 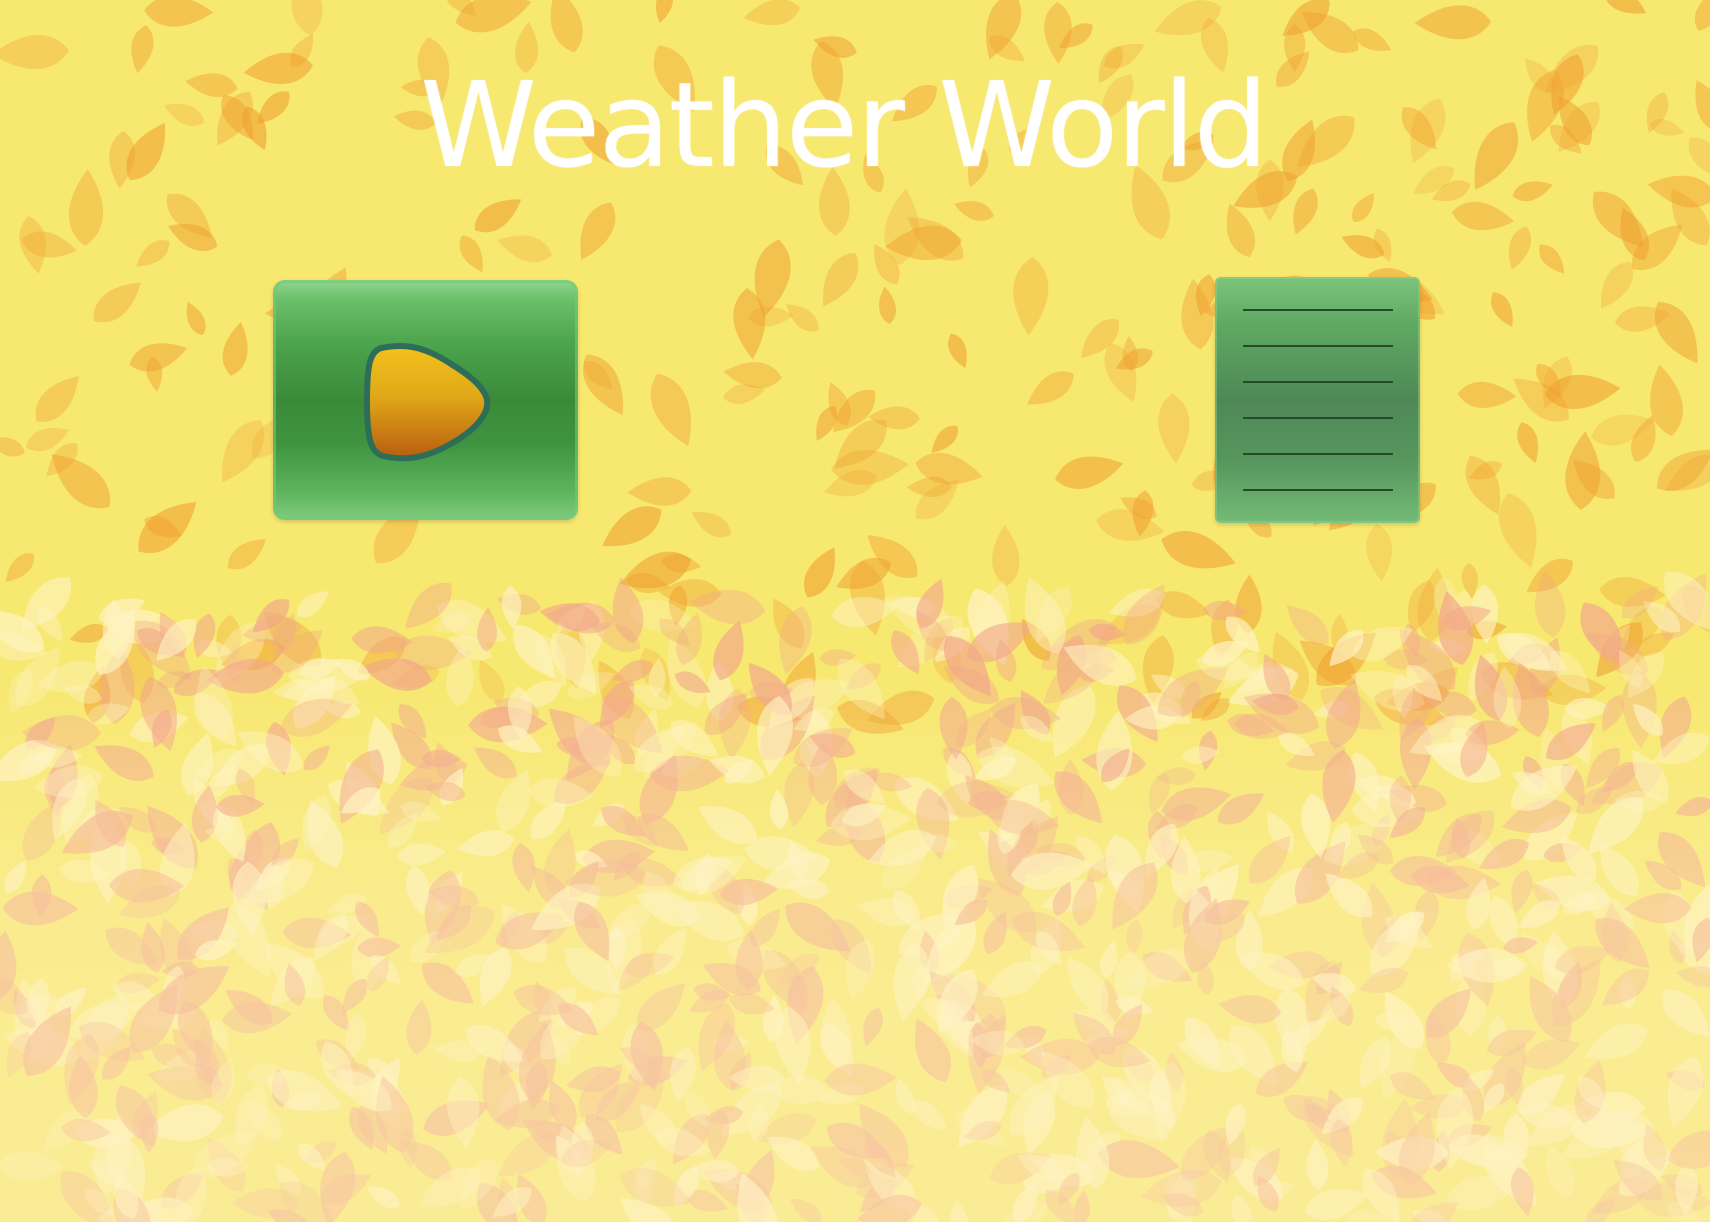 What do you see at coordinates (844, 125) in the screenshot?
I see `game-title: Weather World` at bounding box center [844, 125].